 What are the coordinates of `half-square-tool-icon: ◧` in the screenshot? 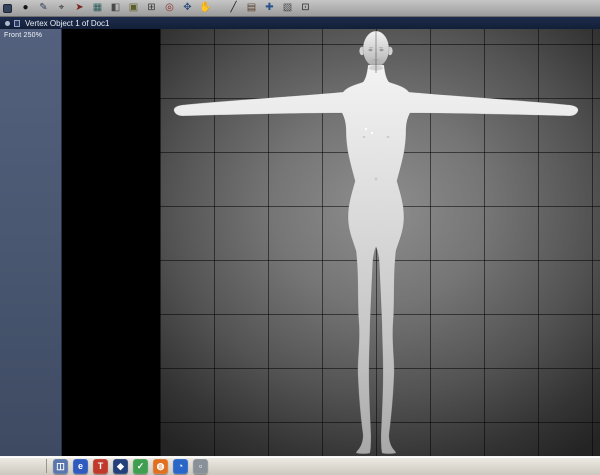 It's located at (115, 8).